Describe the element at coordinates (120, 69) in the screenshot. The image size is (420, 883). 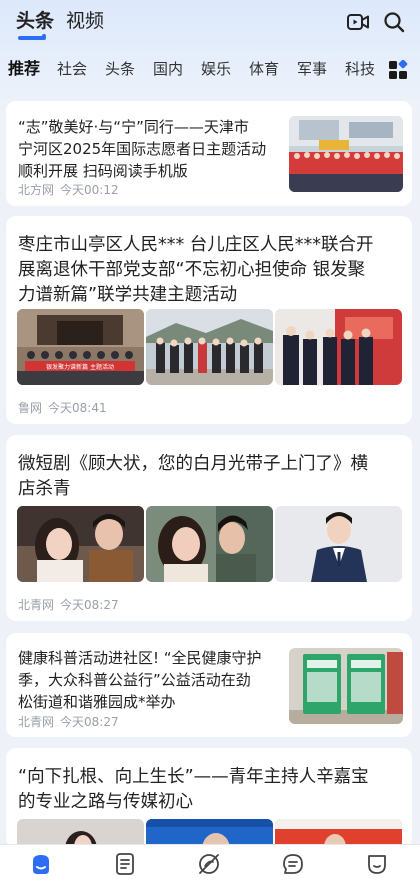
I see `channel-headlines: 头条` at that location.